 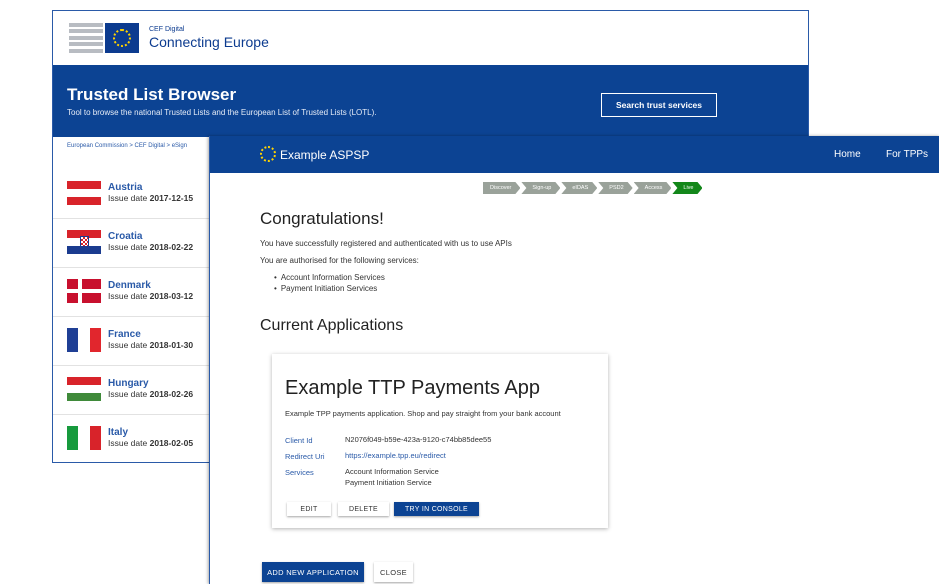 I want to click on application-name: Example TTP Payments App, so click(x=412, y=388).